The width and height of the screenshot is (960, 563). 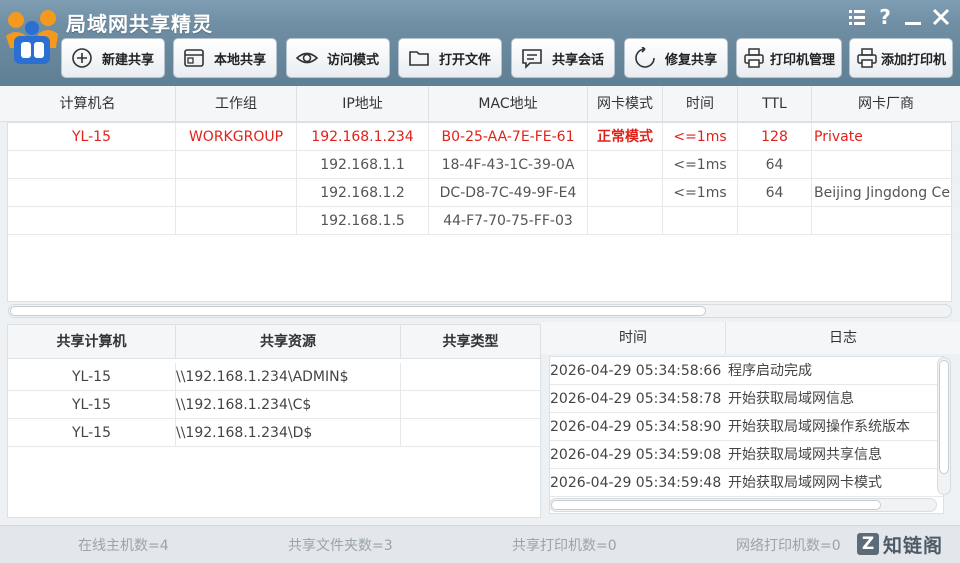 I want to click on watermark-text: 知链阁, so click(x=913, y=545).